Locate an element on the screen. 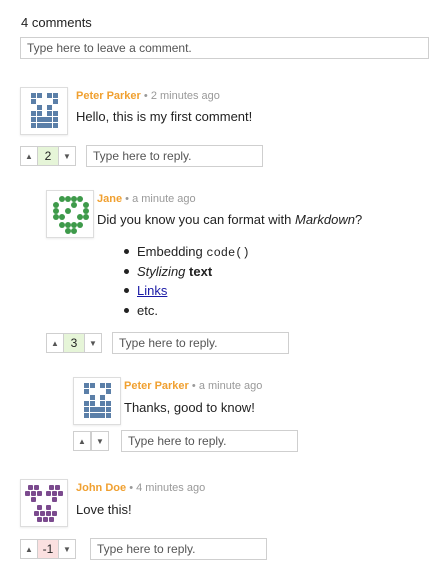 This screenshot has width=447, height=578. list-item: etc. is located at coordinates (185, 311).